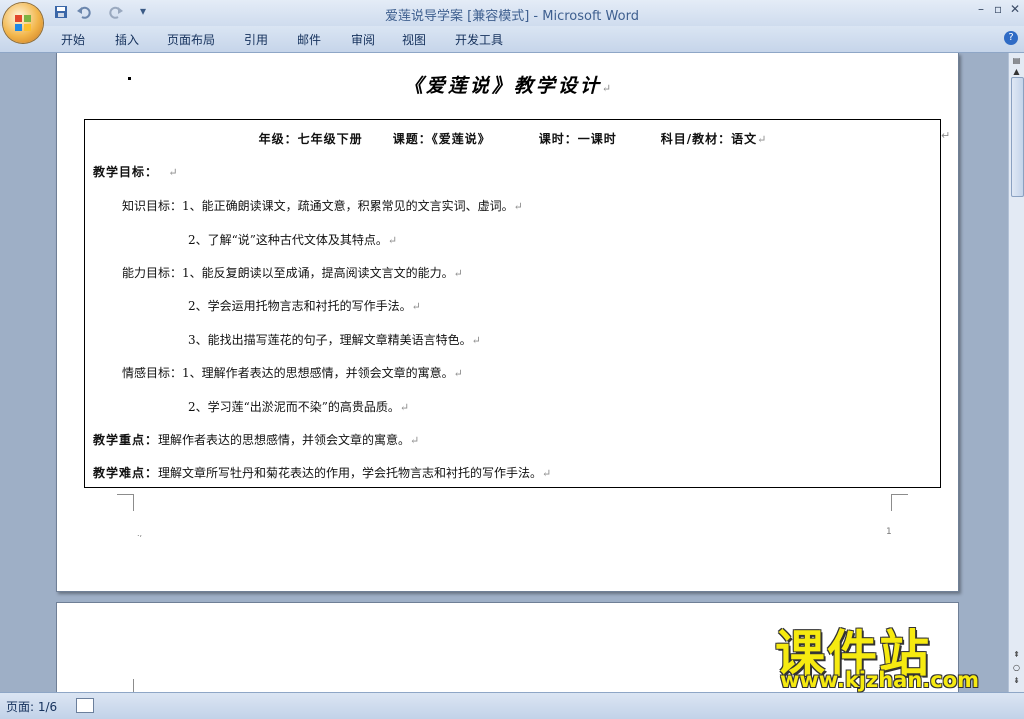 Image resolution: width=1024 pixels, height=719 pixels. Describe the element at coordinates (330, 340) in the screenshot. I see `ability-text-3: 3、能找出描写莲花的句子，理解文章精美语言特色。` at that location.